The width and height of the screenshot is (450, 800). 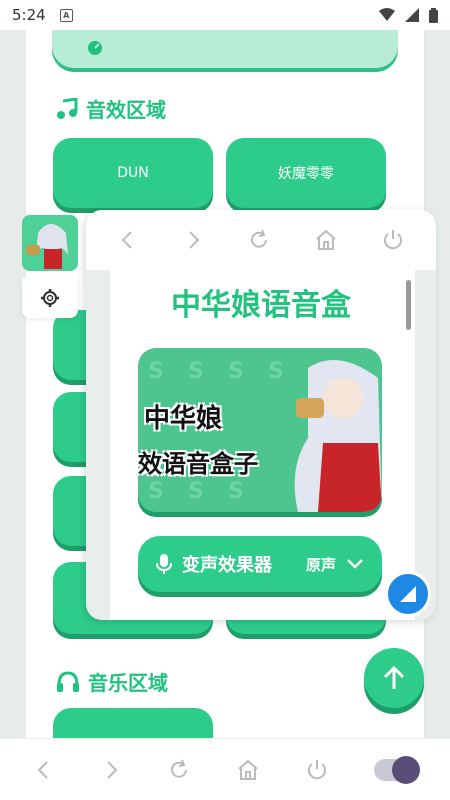 What do you see at coordinates (66, 15) in the screenshot?
I see `notification-a-icon: A` at bounding box center [66, 15].